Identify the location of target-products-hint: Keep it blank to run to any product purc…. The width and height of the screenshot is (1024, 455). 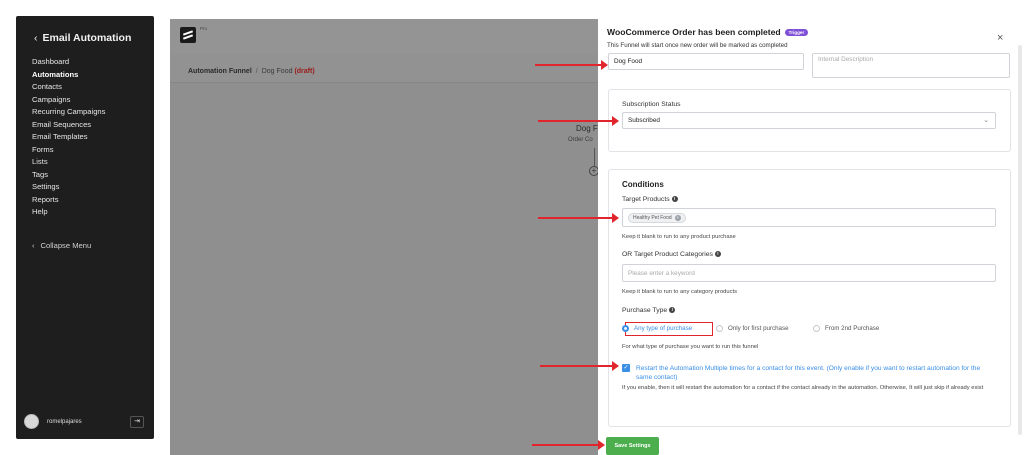
(679, 237).